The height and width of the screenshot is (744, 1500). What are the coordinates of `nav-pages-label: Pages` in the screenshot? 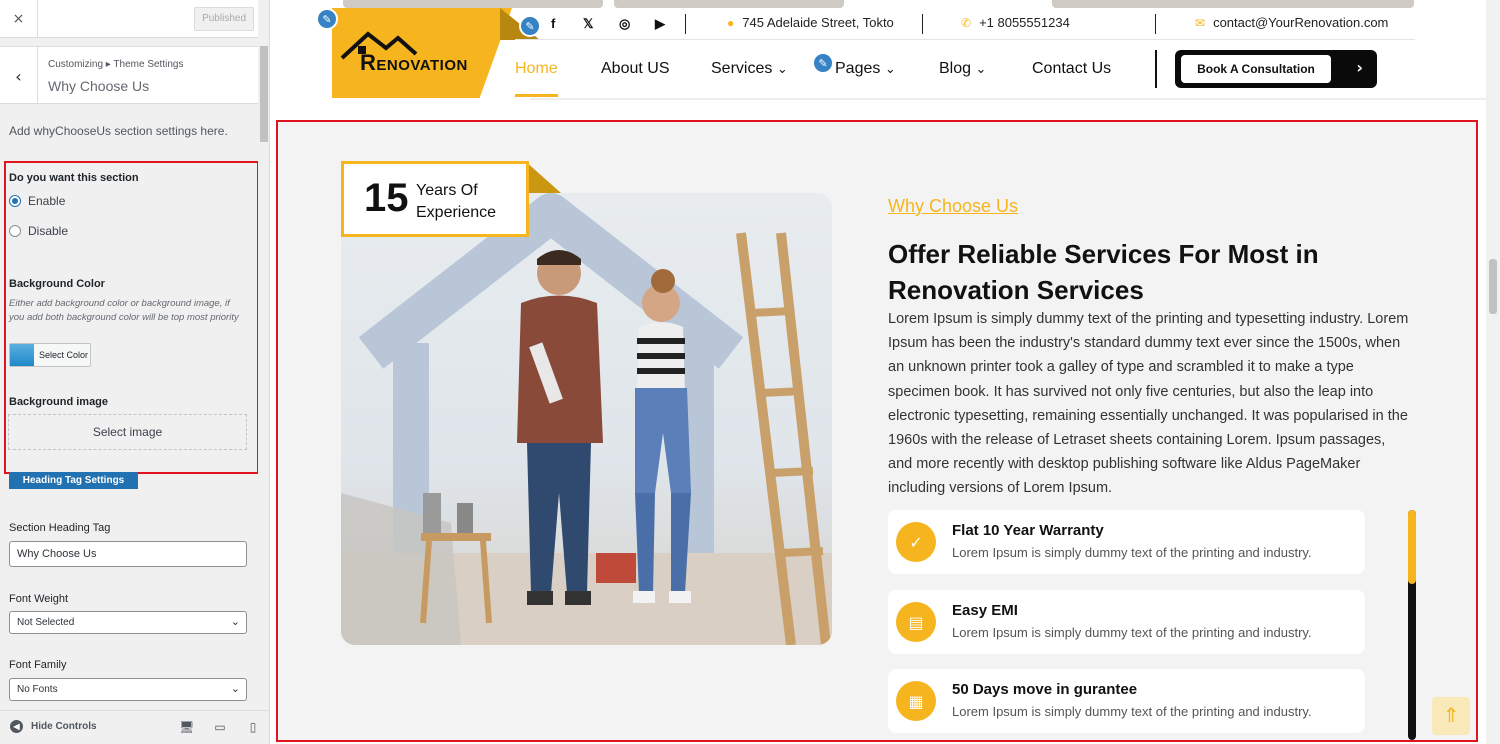 It's located at (858, 68).